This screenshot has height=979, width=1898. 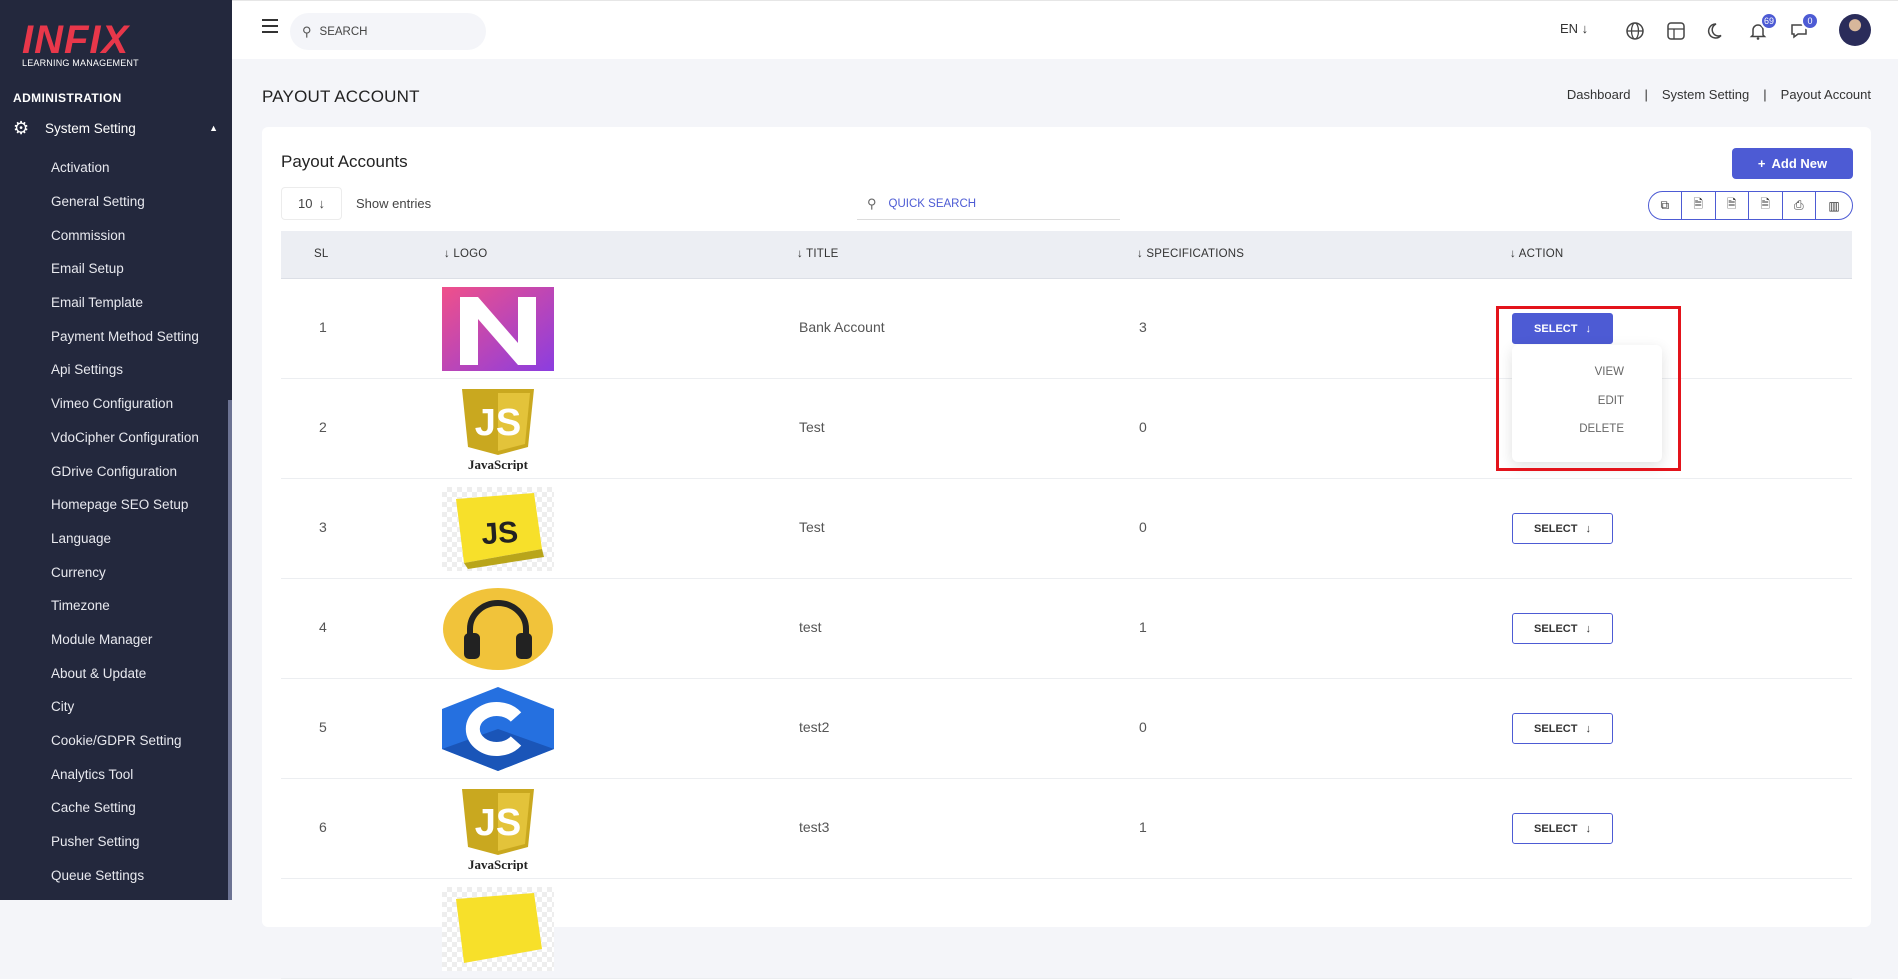 I want to click on column-header-action: ↓ ACTION, so click(x=1536, y=254).